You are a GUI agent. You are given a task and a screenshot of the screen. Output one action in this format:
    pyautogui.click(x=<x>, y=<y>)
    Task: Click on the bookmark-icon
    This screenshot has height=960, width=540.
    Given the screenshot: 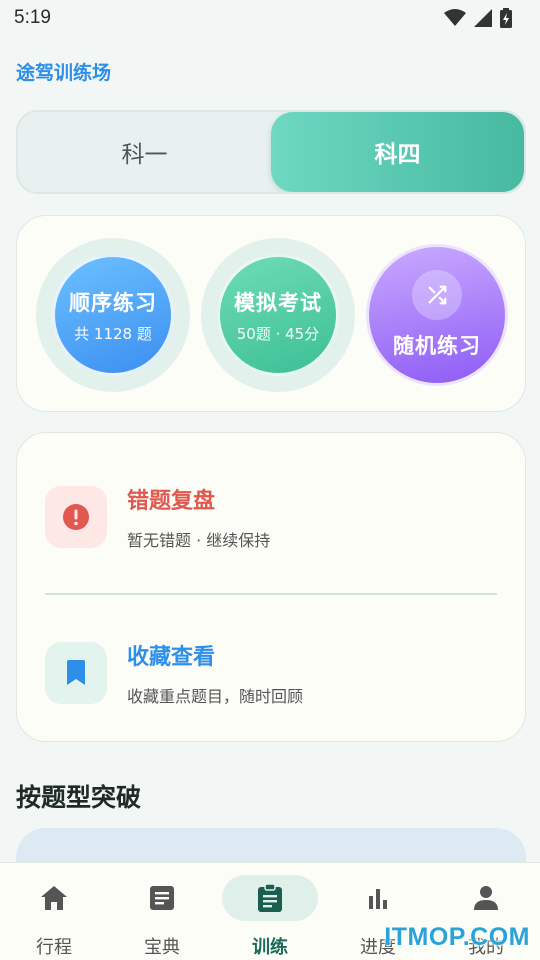 What is the action you would take?
    pyautogui.click(x=76, y=672)
    